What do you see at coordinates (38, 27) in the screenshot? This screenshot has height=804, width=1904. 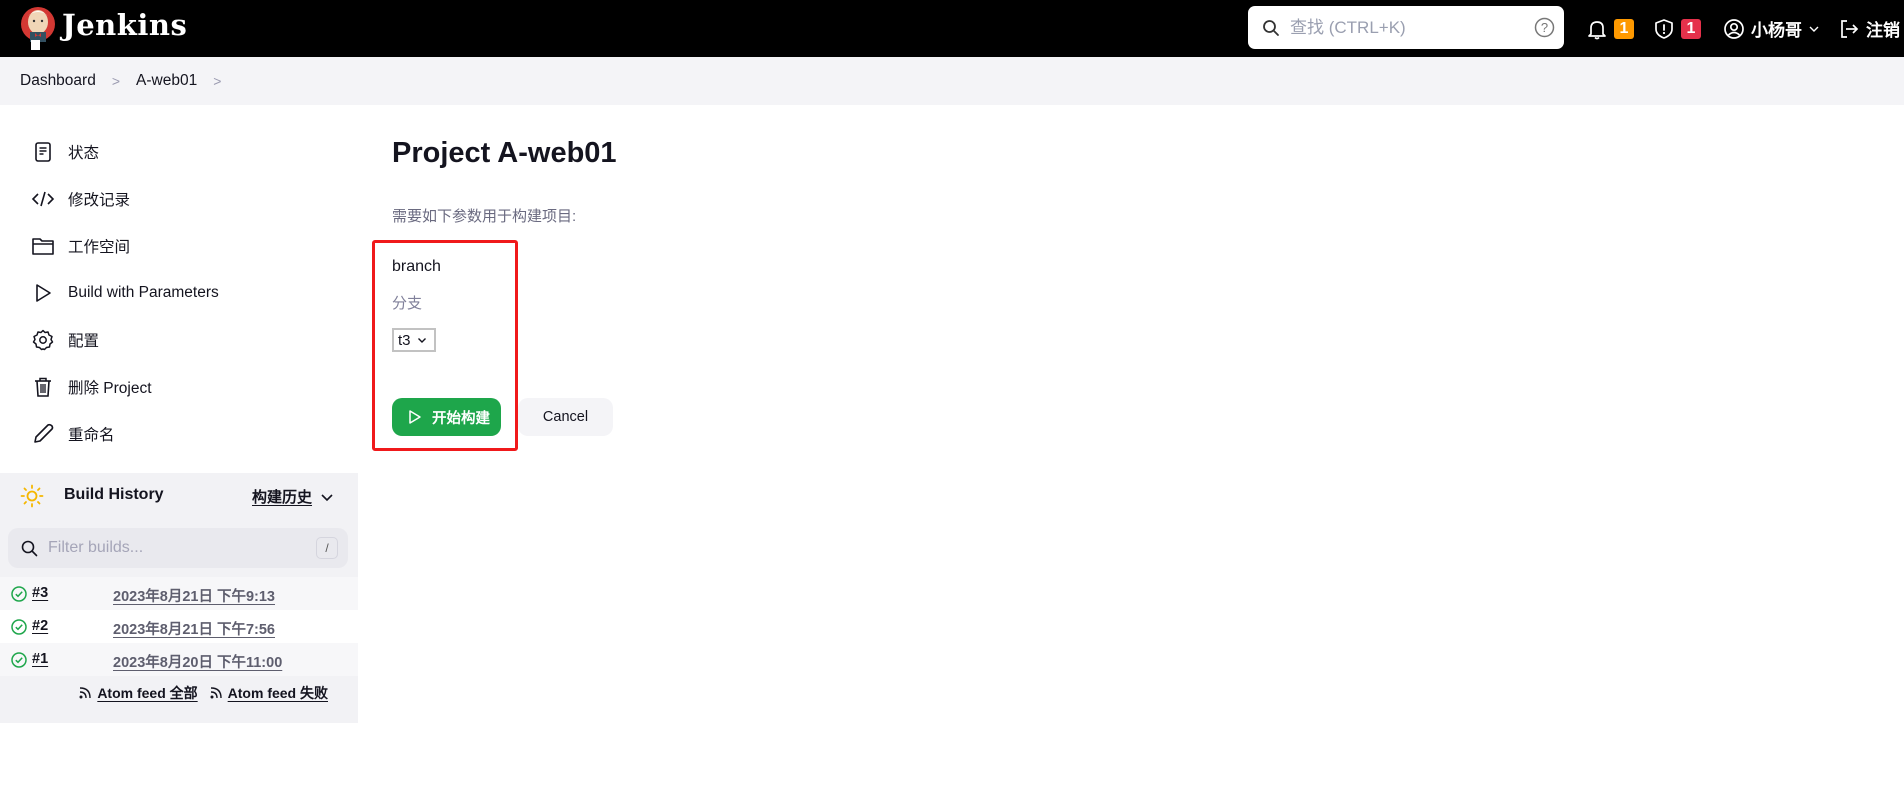 I see `jenkins-logo-icon` at bounding box center [38, 27].